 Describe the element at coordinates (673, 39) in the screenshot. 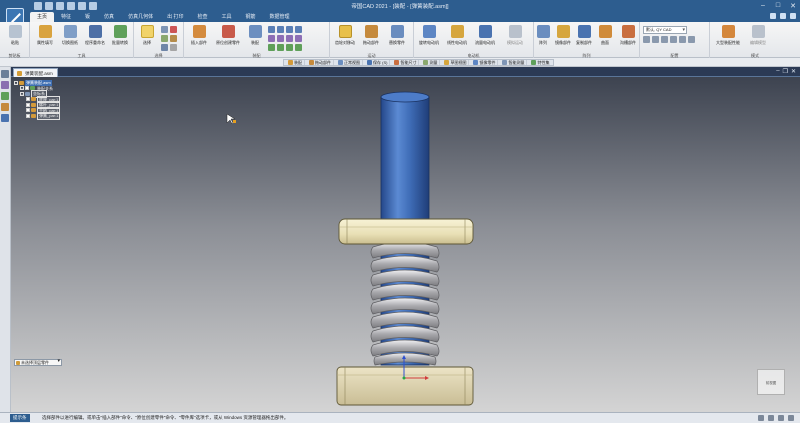

I see `config-apply-icon` at that location.